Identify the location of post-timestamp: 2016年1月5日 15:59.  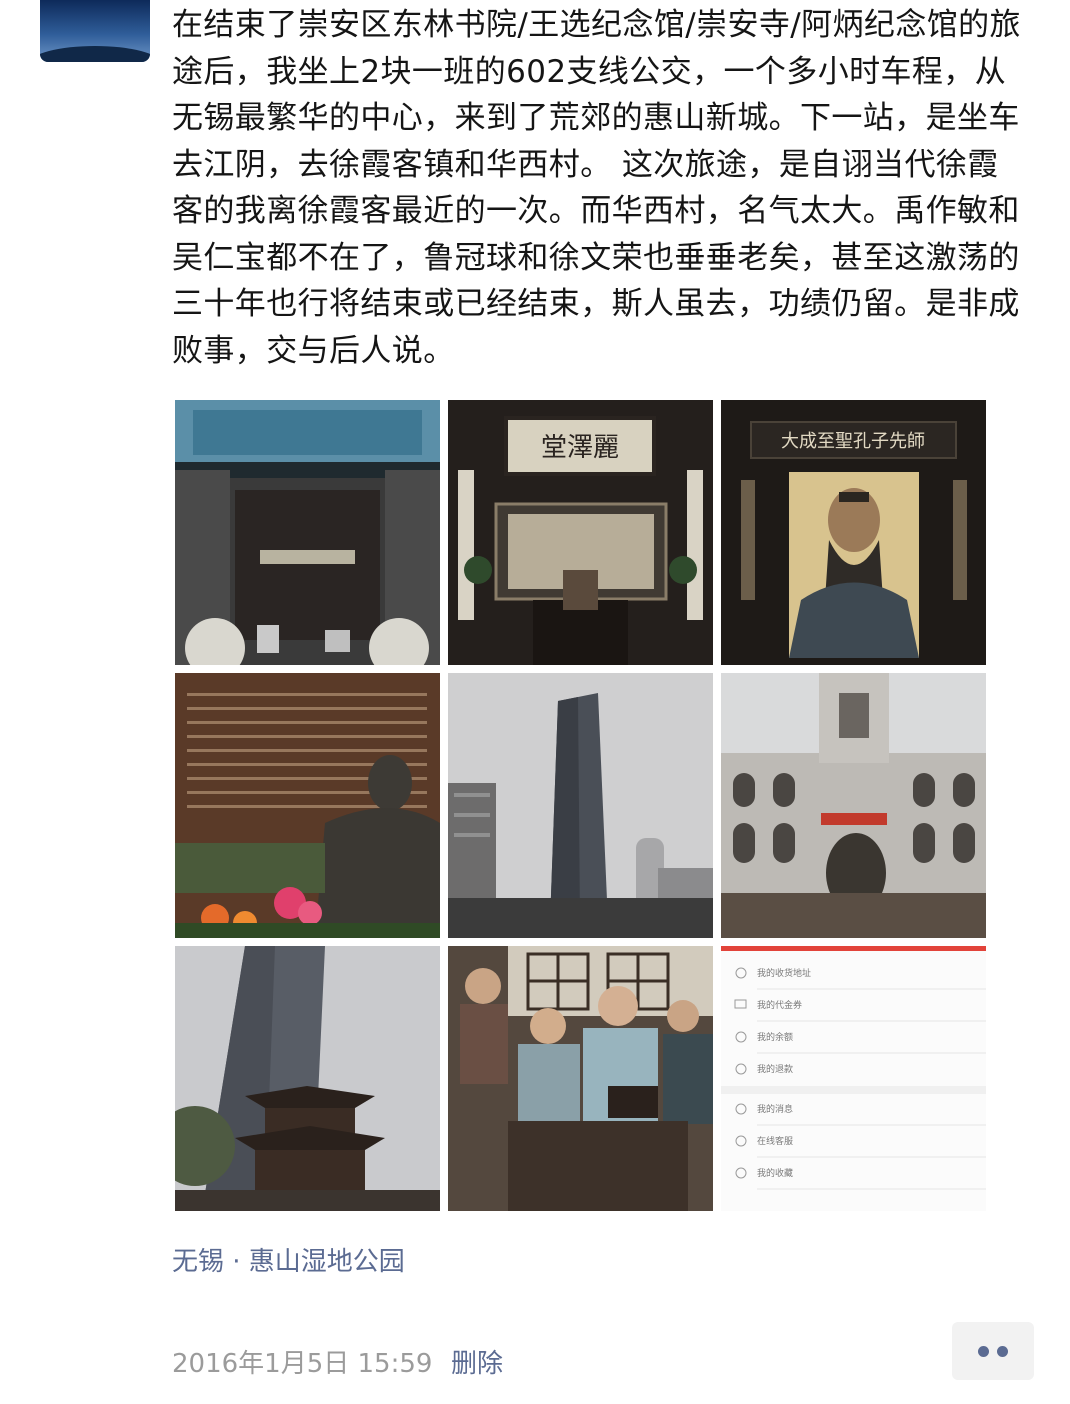
(302, 1364).